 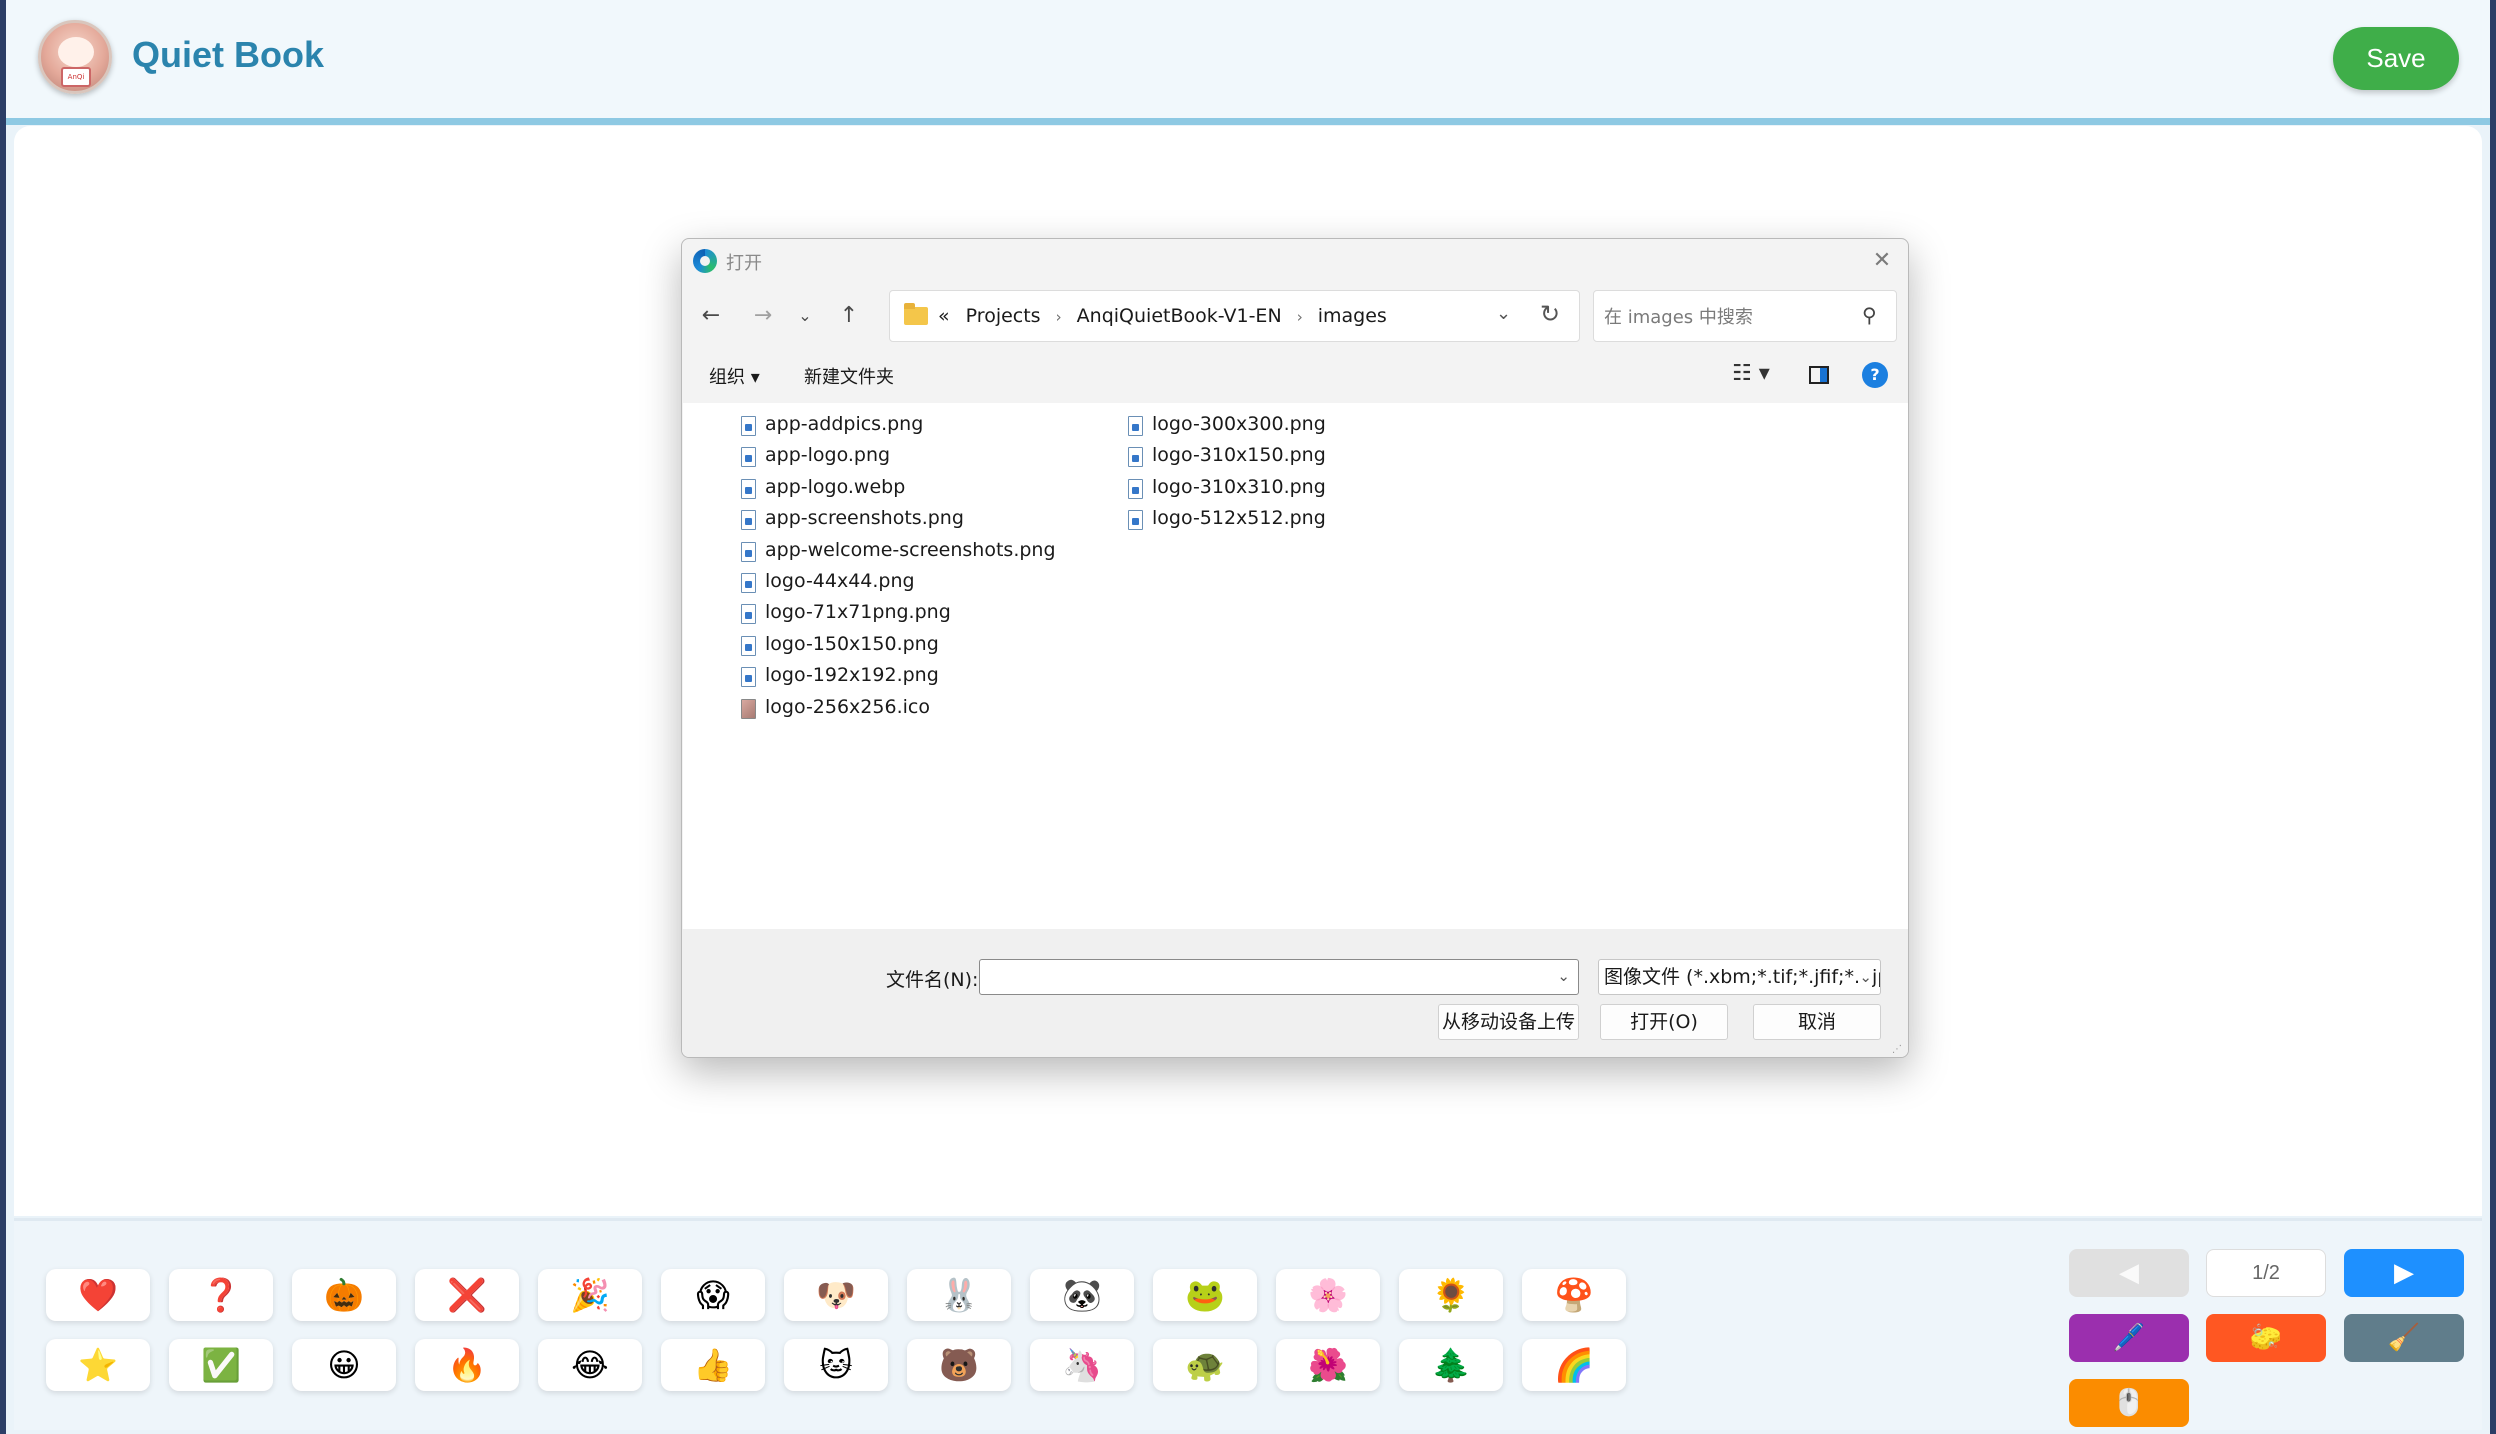 I want to click on resize-grip-icon: ⋰, so click(x=1897, y=1049).